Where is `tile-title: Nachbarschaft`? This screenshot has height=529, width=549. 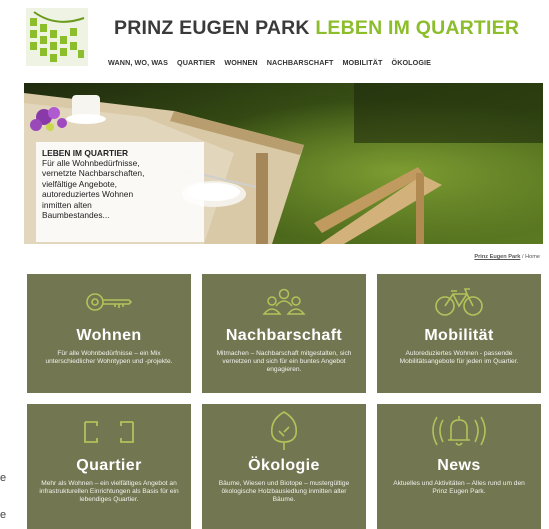
tile-title: Nachbarschaft is located at coordinates (284, 335).